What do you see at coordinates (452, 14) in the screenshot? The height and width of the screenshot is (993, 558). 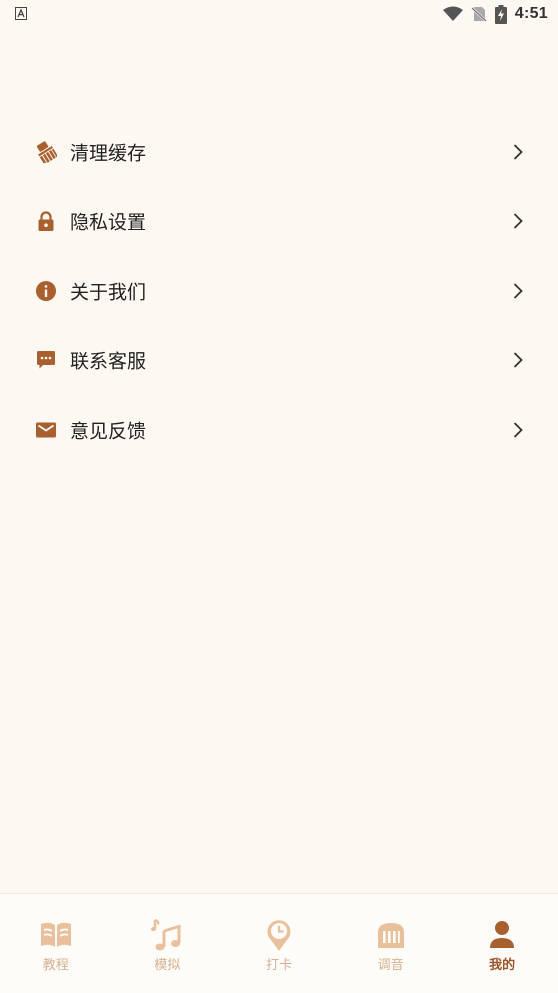 I see `wifi-icon` at bounding box center [452, 14].